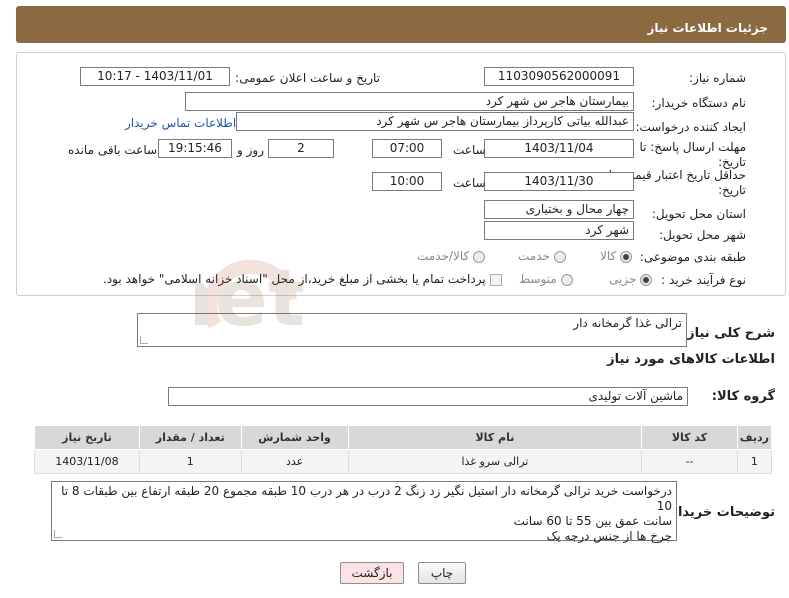 The width and height of the screenshot is (789, 598). I want to click on reply-deadline-label-2: تاریخ:, so click(732, 162).